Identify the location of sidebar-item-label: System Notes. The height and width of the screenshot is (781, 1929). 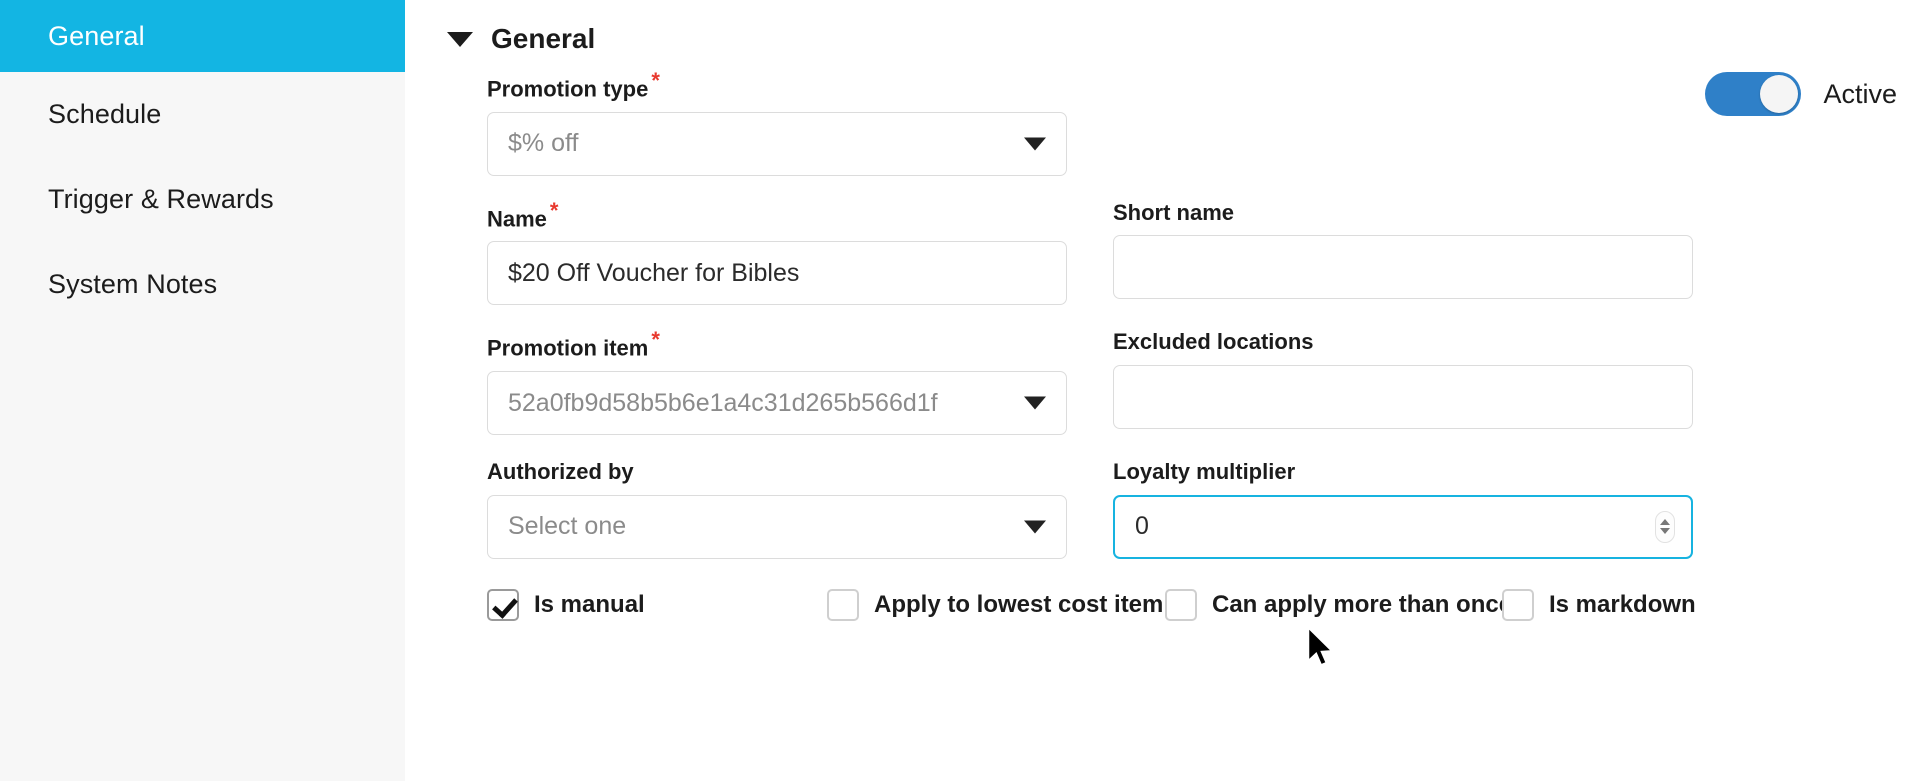
(133, 284).